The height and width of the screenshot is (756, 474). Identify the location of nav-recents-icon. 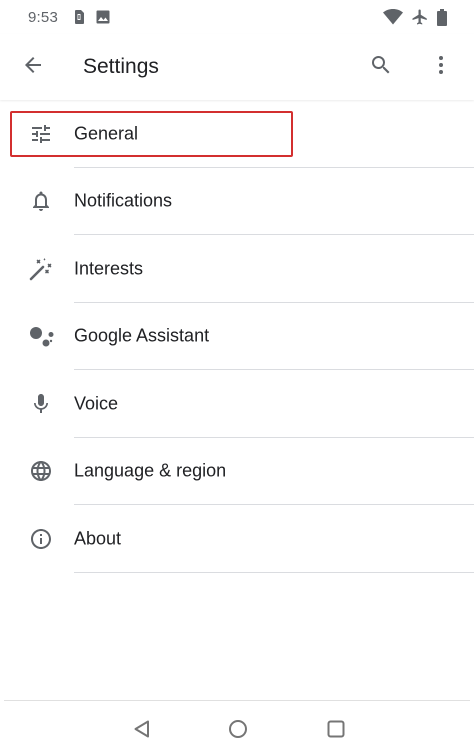
(336, 731).